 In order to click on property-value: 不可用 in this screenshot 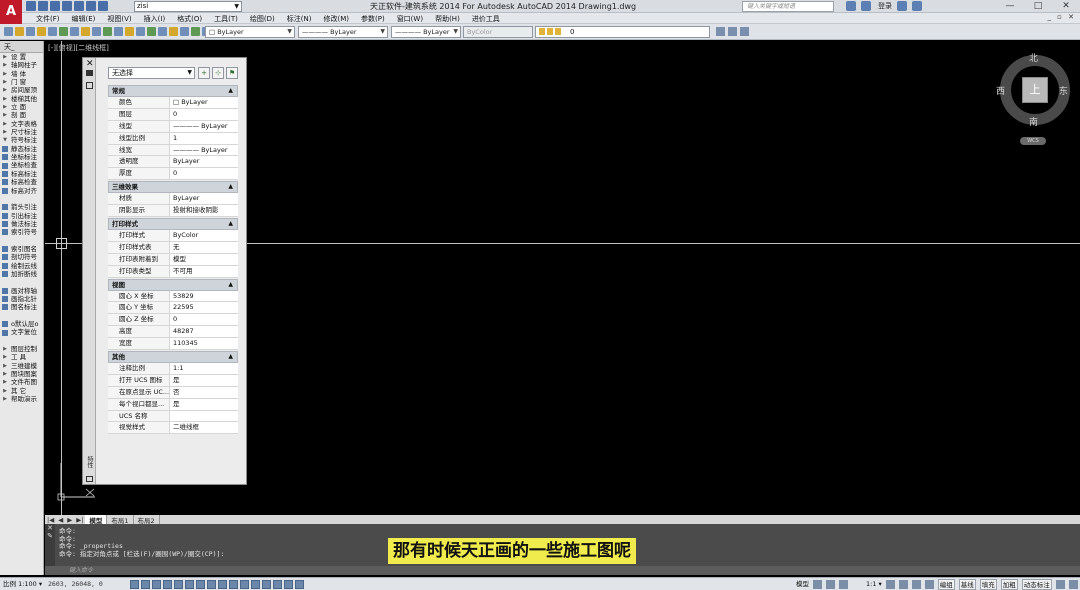, I will do `click(204, 271)`.